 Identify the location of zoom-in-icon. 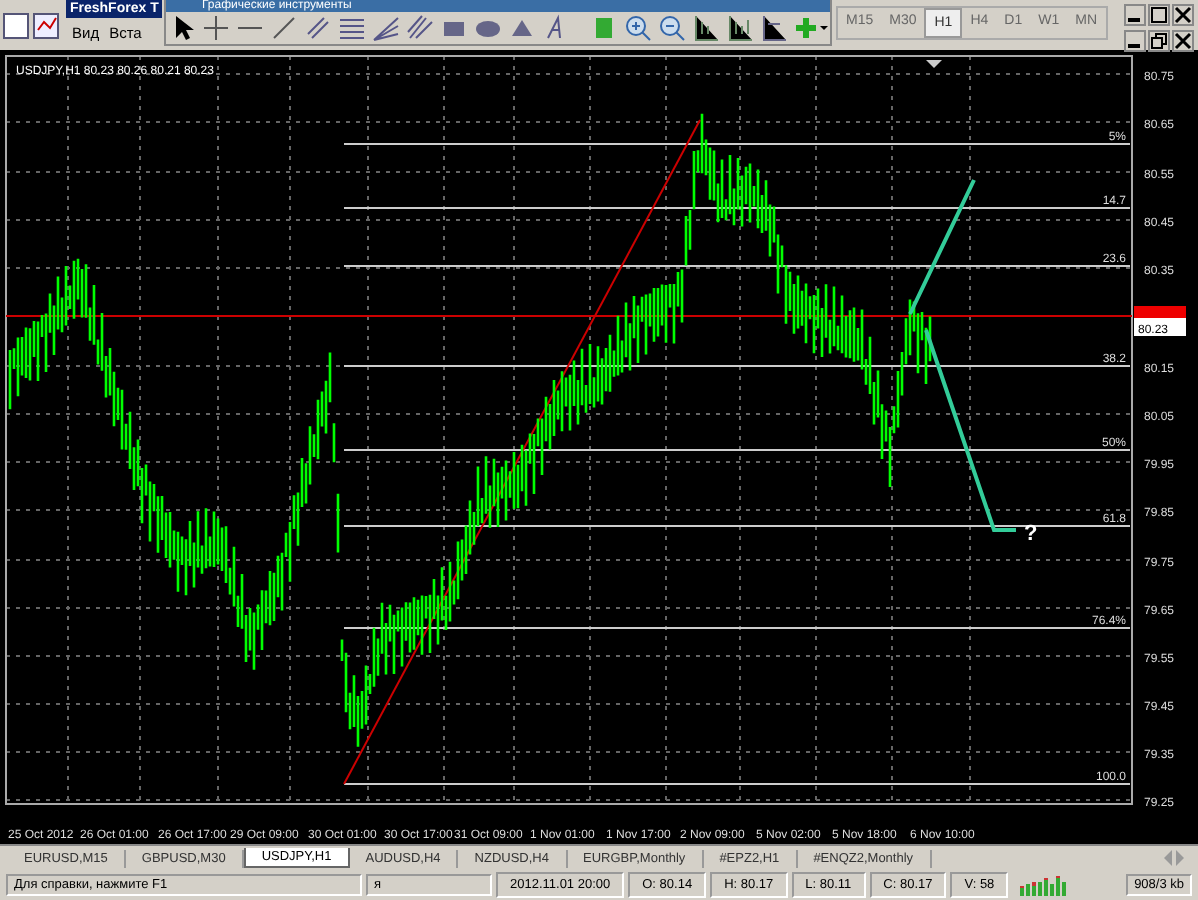
(638, 28).